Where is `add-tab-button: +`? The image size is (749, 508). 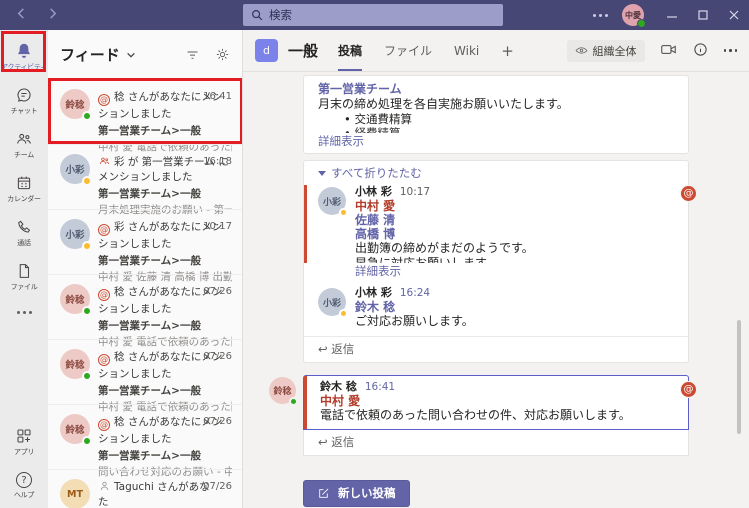 add-tab-button: + is located at coordinates (507, 51).